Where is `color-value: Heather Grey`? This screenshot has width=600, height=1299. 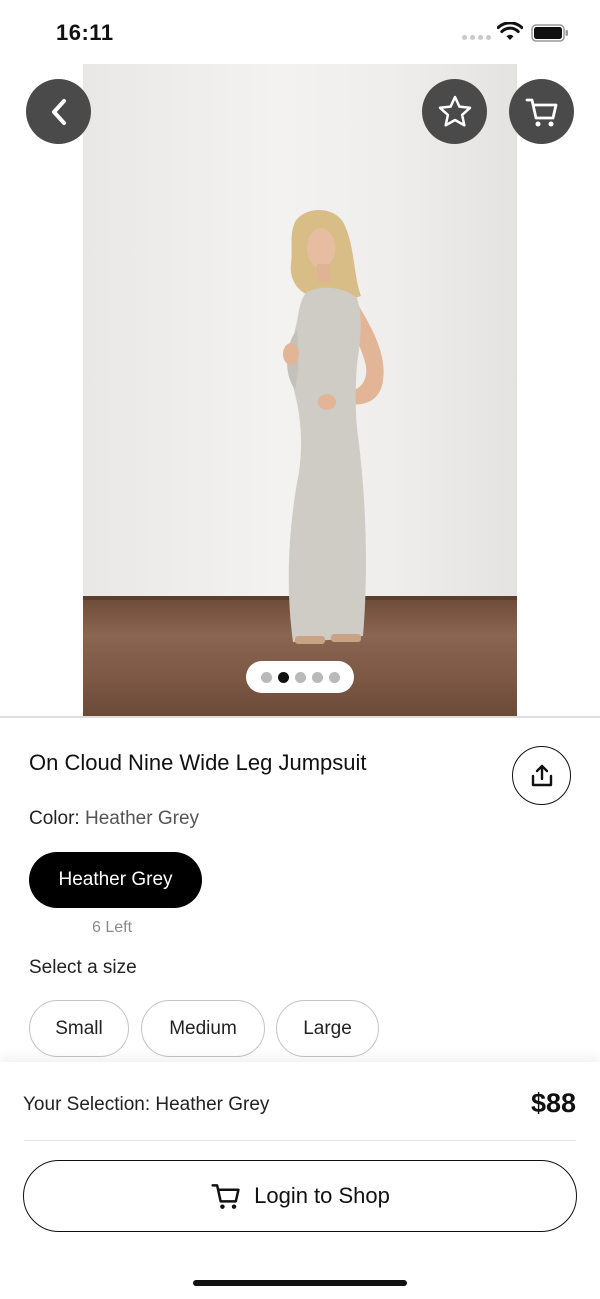
color-value: Heather Grey is located at coordinates (142, 818).